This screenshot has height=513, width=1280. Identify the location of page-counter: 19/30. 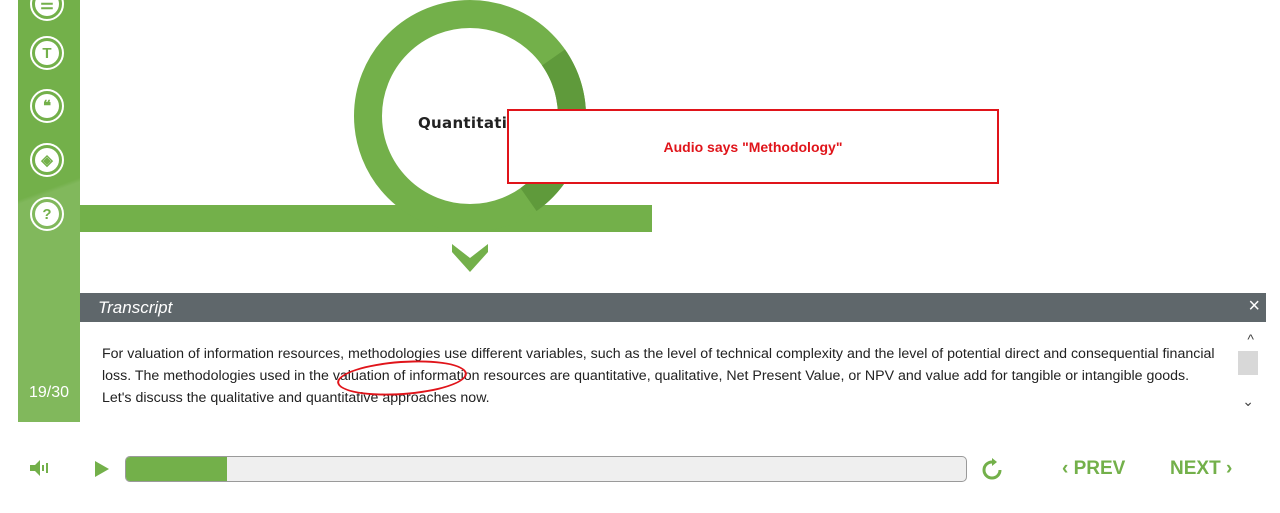
(49, 392).